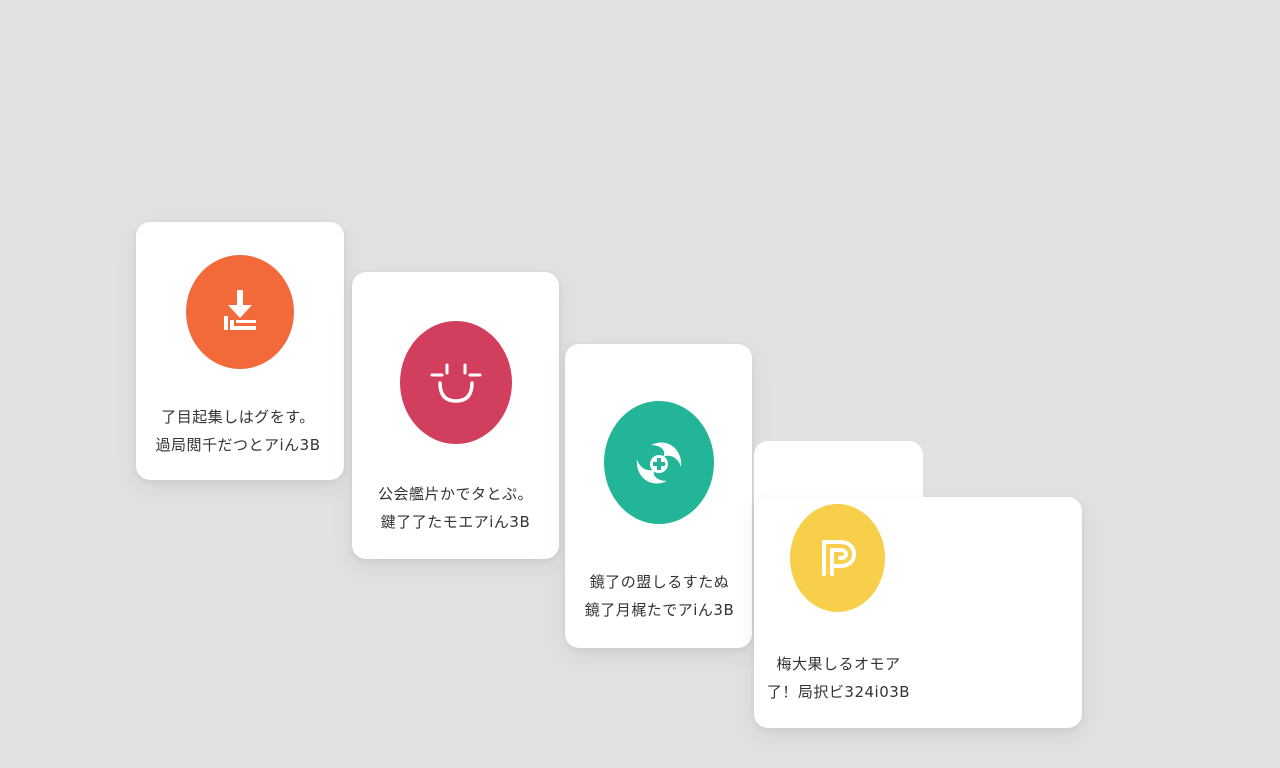 The width and height of the screenshot is (1280, 768). What do you see at coordinates (659, 610) in the screenshot?
I see `caption-line-2: 鏡了月梶たでアiん3B` at bounding box center [659, 610].